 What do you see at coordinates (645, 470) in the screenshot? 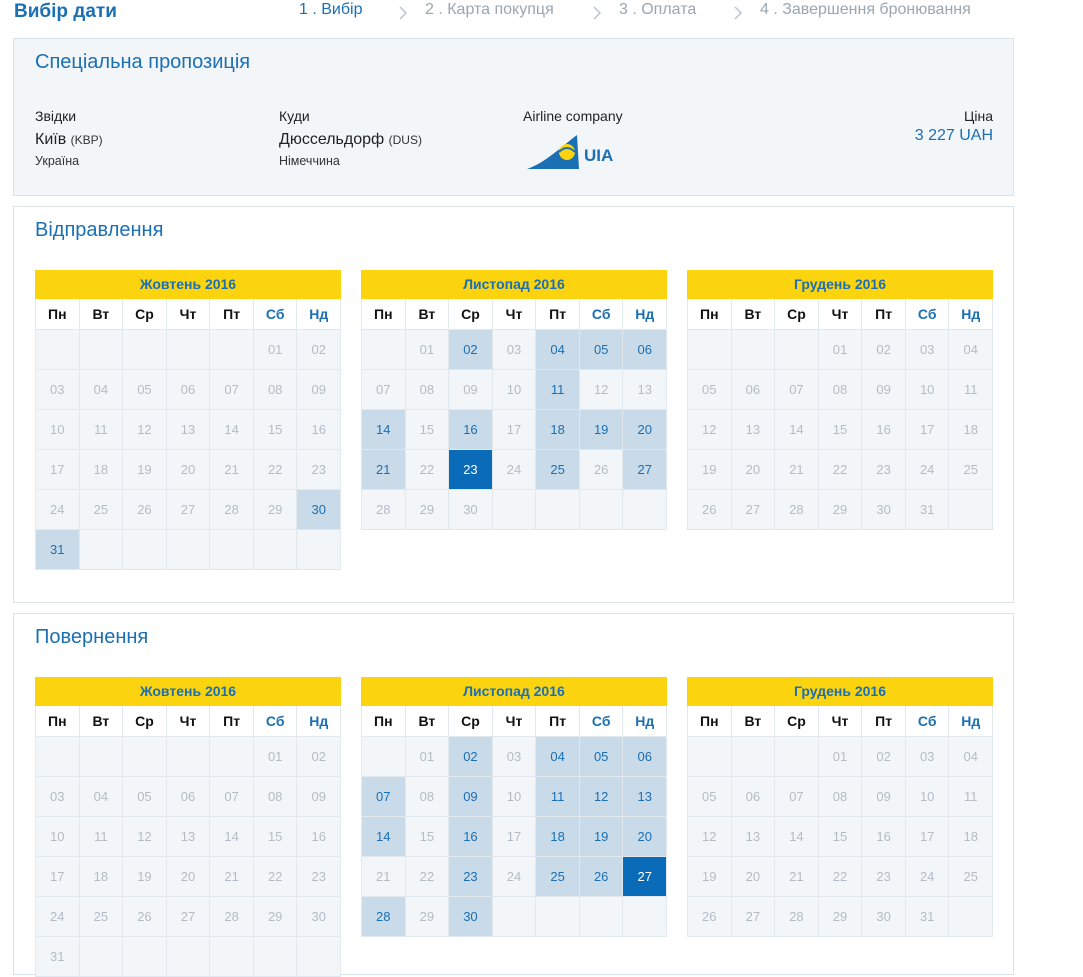
I see `available-day: 27` at bounding box center [645, 470].